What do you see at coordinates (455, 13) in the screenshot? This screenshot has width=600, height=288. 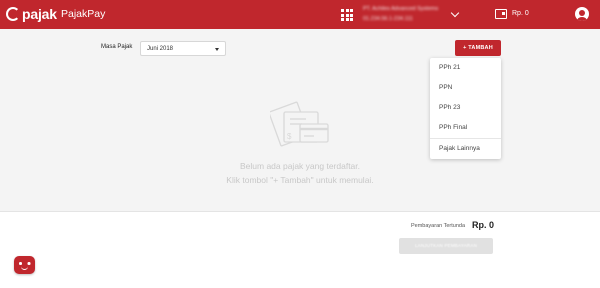 I see `chevron-down-icon` at bounding box center [455, 13].